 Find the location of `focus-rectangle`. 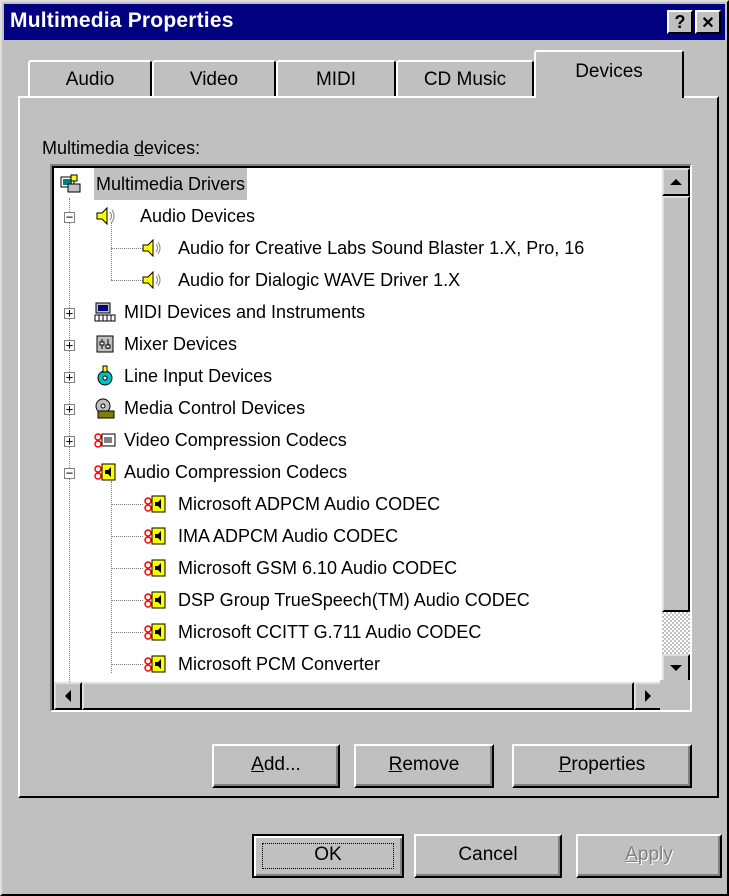

focus-rectangle is located at coordinates (328, 856).